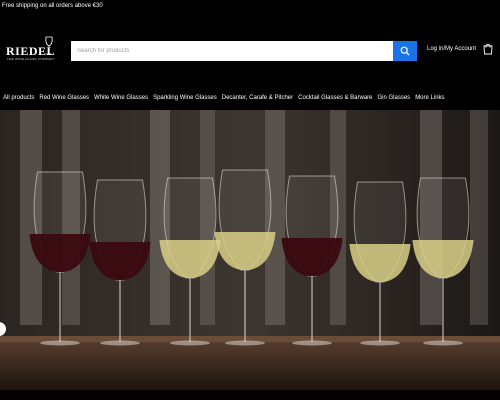  I want to click on nav-item-more-links: More Links, so click(429, 98).